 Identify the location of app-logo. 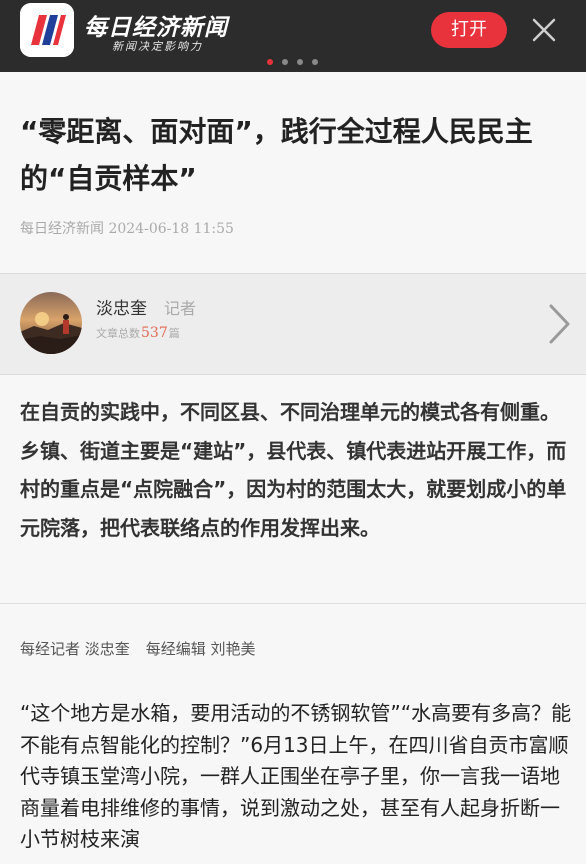
(47, 30).